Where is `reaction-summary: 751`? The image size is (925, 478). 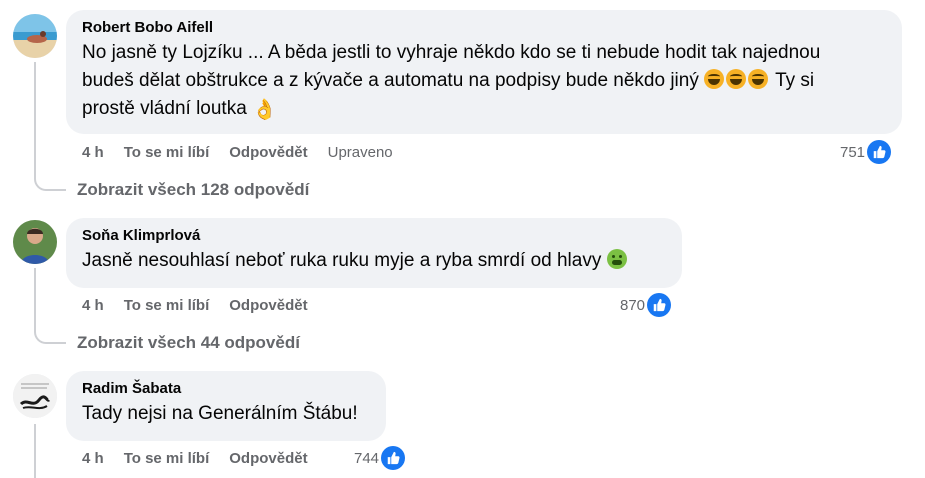
reaction-summary: 751 is located at coordinates (866, 152).